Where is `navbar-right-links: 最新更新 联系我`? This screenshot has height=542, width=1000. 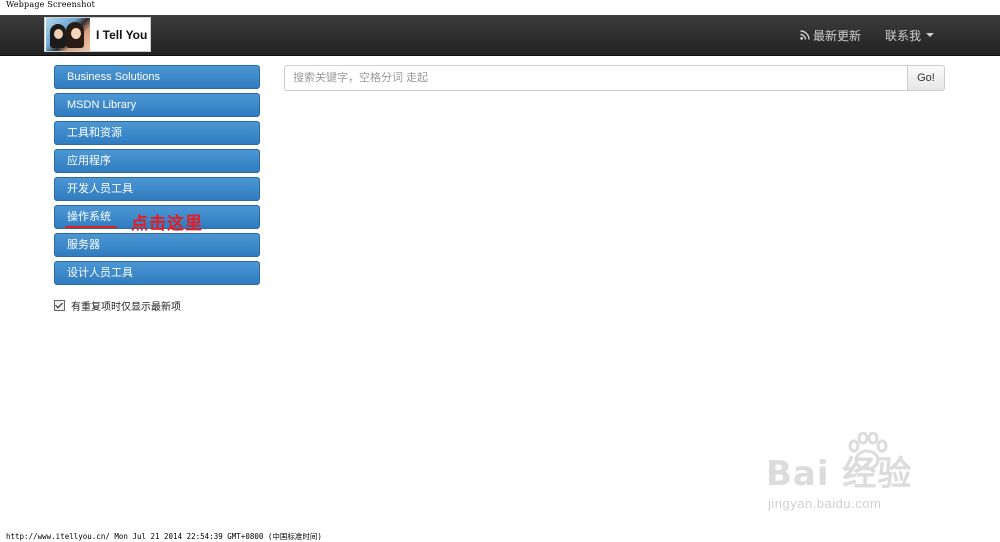 navbar-right-links: 最新更新 联系我 is located at coordinates (894, 35).